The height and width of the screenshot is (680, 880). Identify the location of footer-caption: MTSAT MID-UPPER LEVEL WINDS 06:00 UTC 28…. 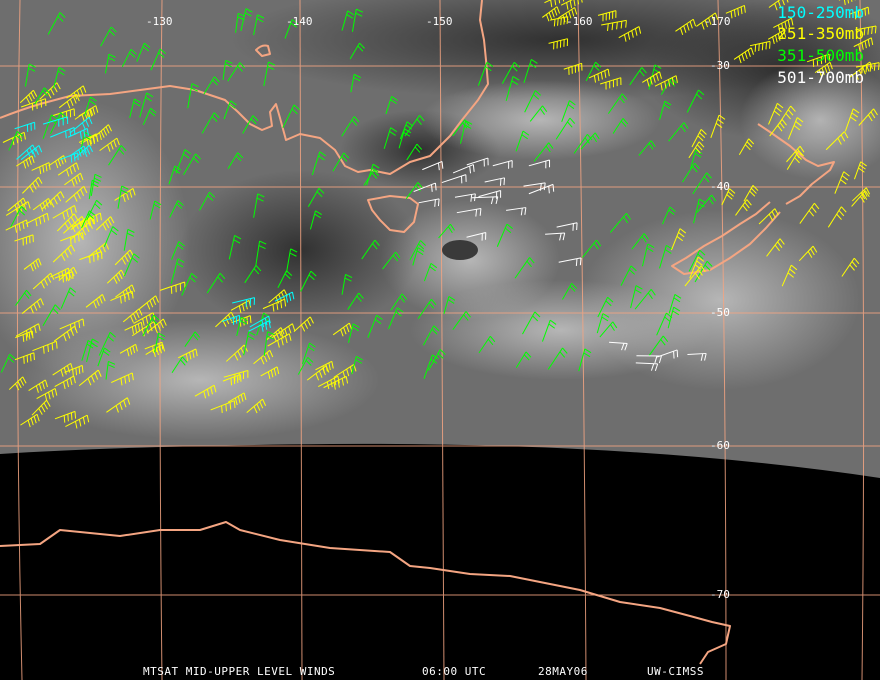
(440, 672).